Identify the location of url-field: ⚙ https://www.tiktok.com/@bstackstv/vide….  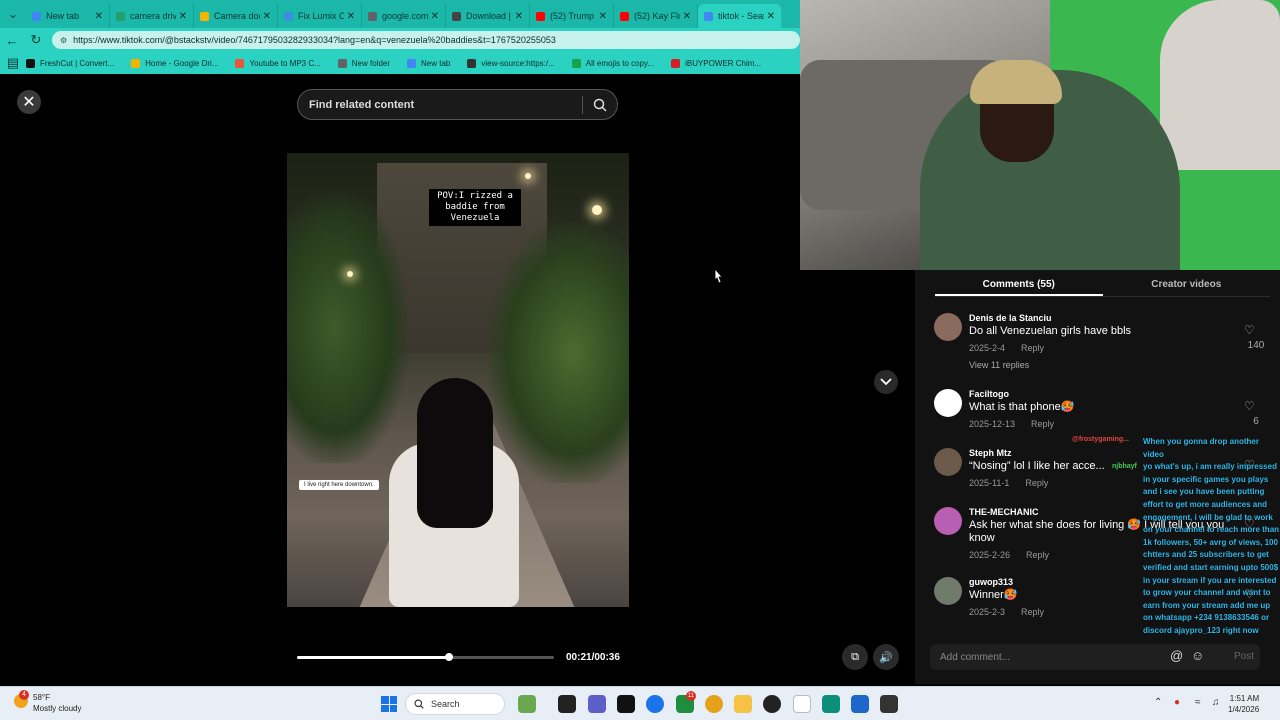
(426, 40).